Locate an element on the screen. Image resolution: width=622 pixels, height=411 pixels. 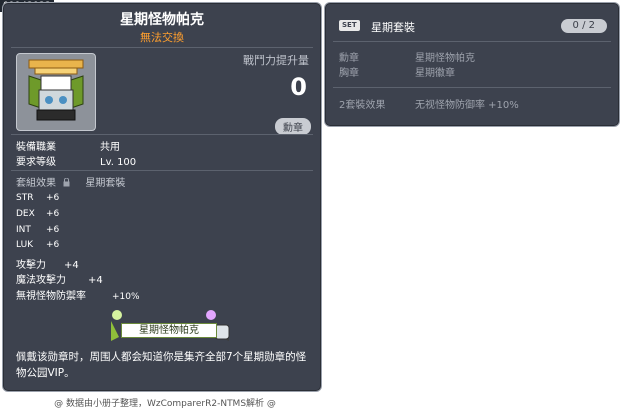
stat-str: STR +6 is located at coordinates (38, 198).